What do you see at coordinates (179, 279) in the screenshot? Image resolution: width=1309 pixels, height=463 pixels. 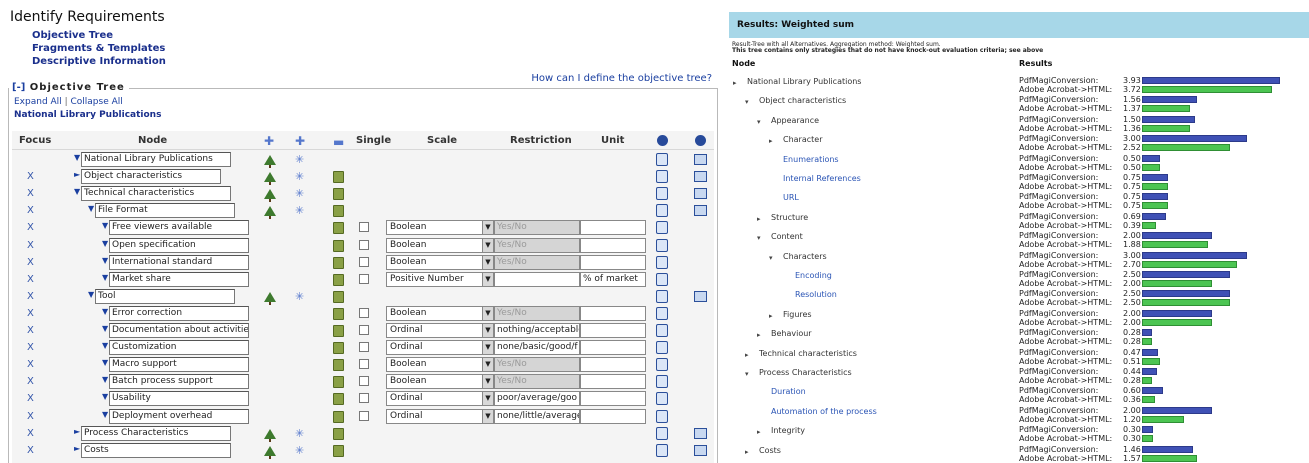 I see `node-name-input: Market share` at bounding box center [179, 279].